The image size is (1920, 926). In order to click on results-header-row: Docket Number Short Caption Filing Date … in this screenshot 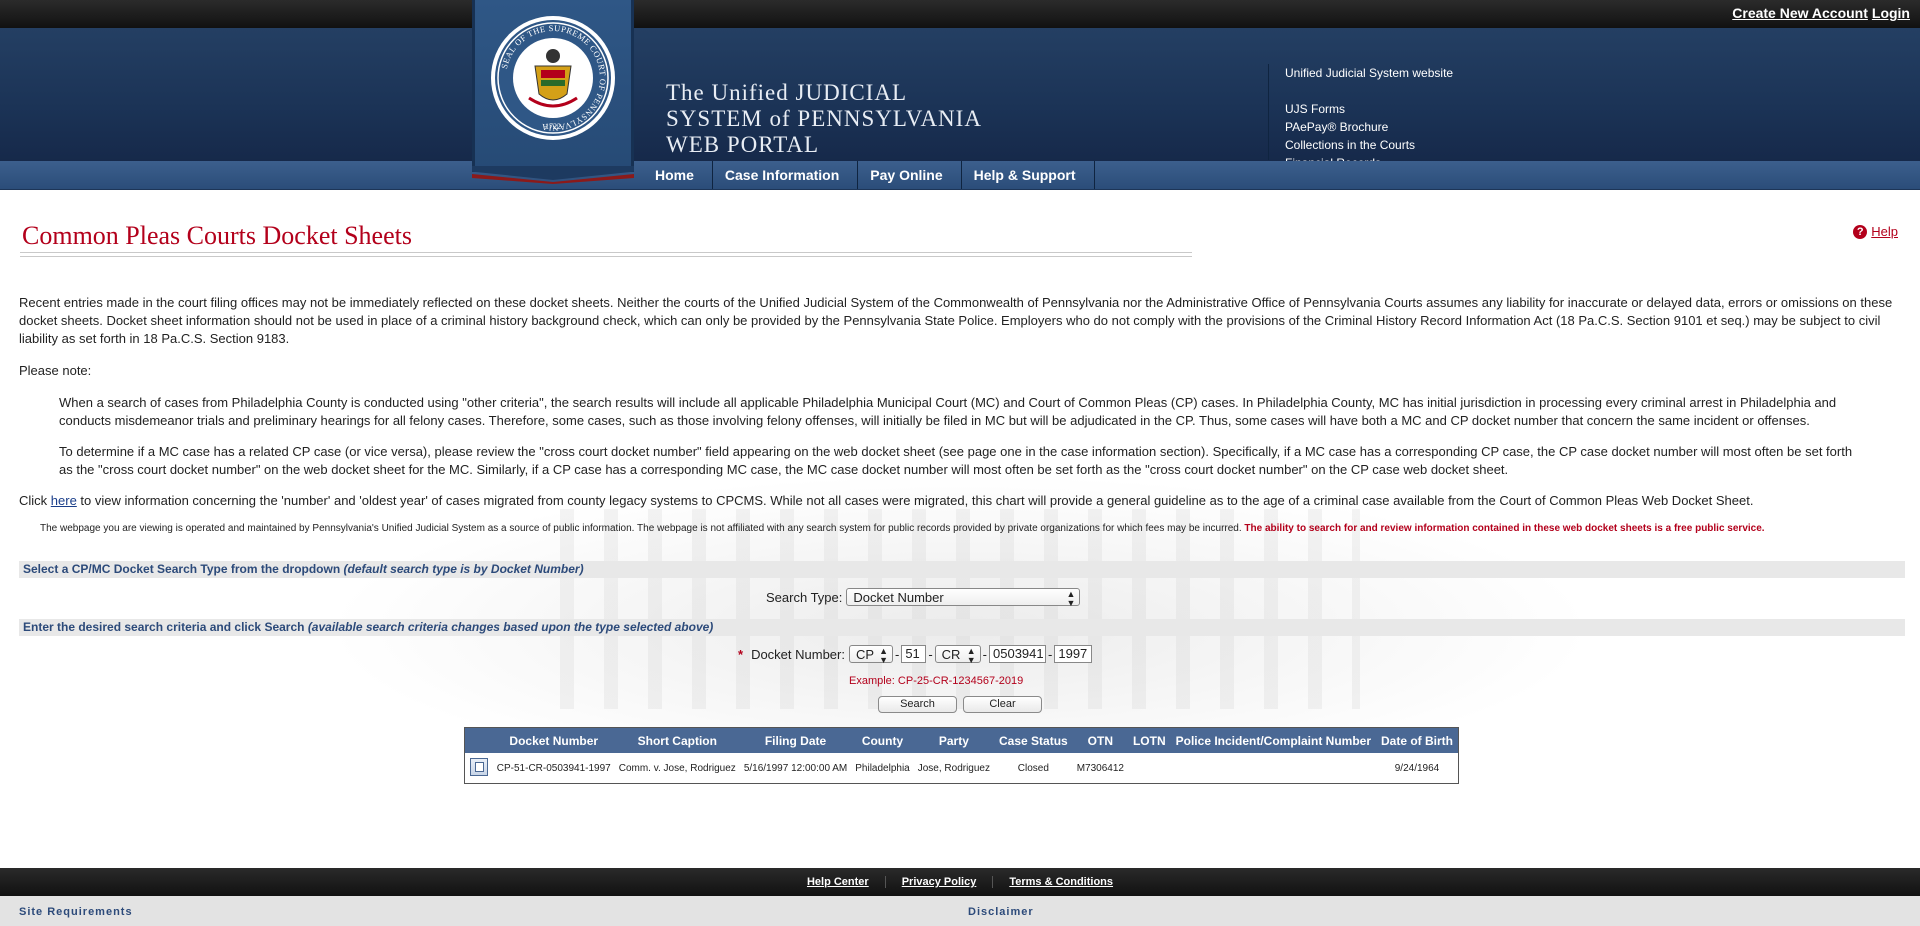, I will do `click(961, 740)`.